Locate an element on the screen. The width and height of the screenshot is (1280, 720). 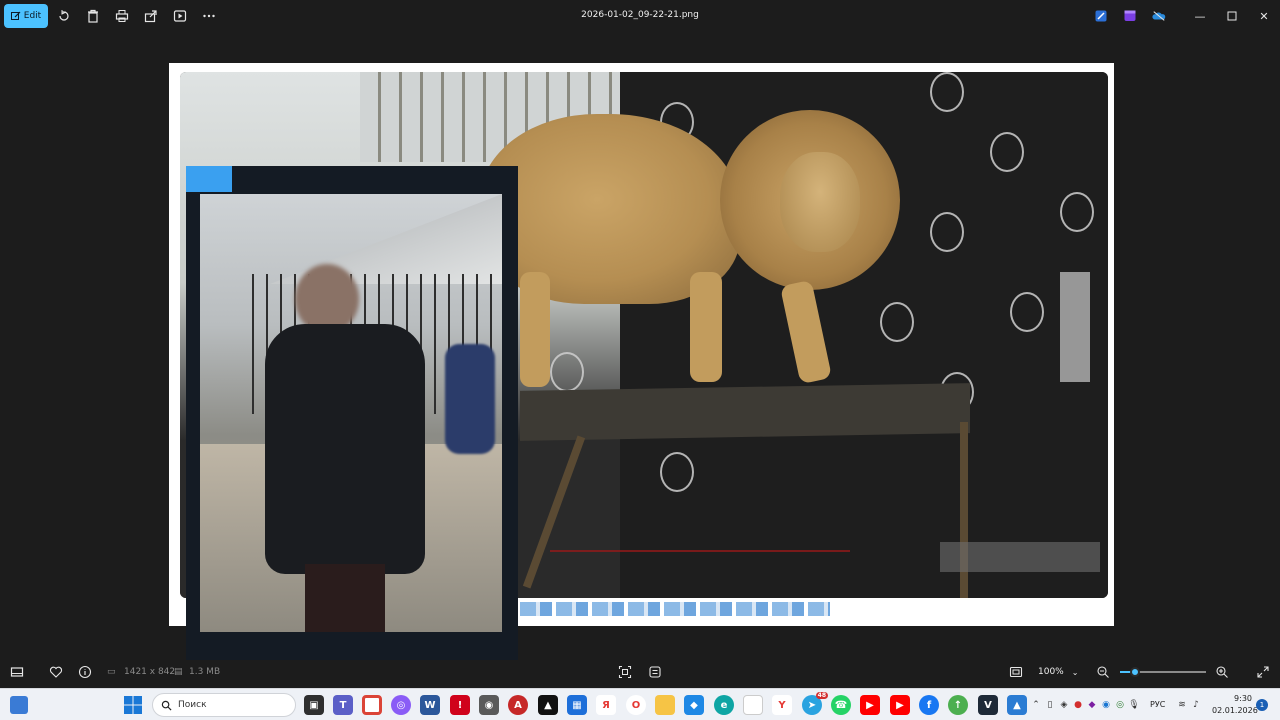
app-exclaim-icon: ! is located at coordinates (460, 705).